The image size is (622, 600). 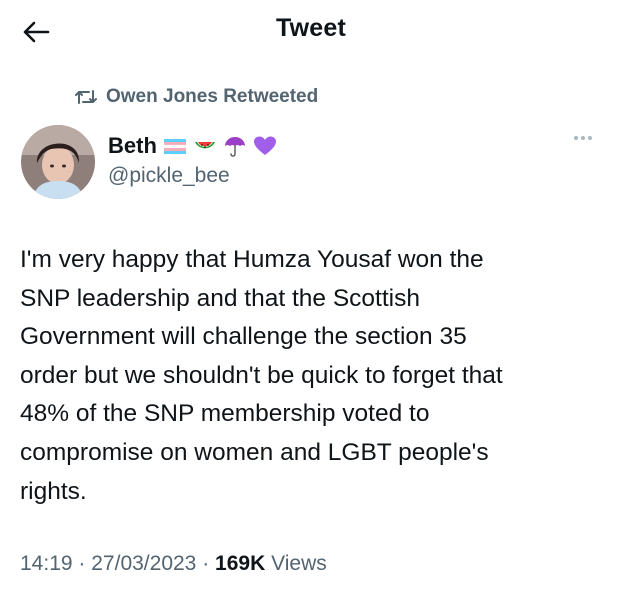 I want to click on tweet-text-line: Government will challenge the section 35, so click(x=243, y=337).